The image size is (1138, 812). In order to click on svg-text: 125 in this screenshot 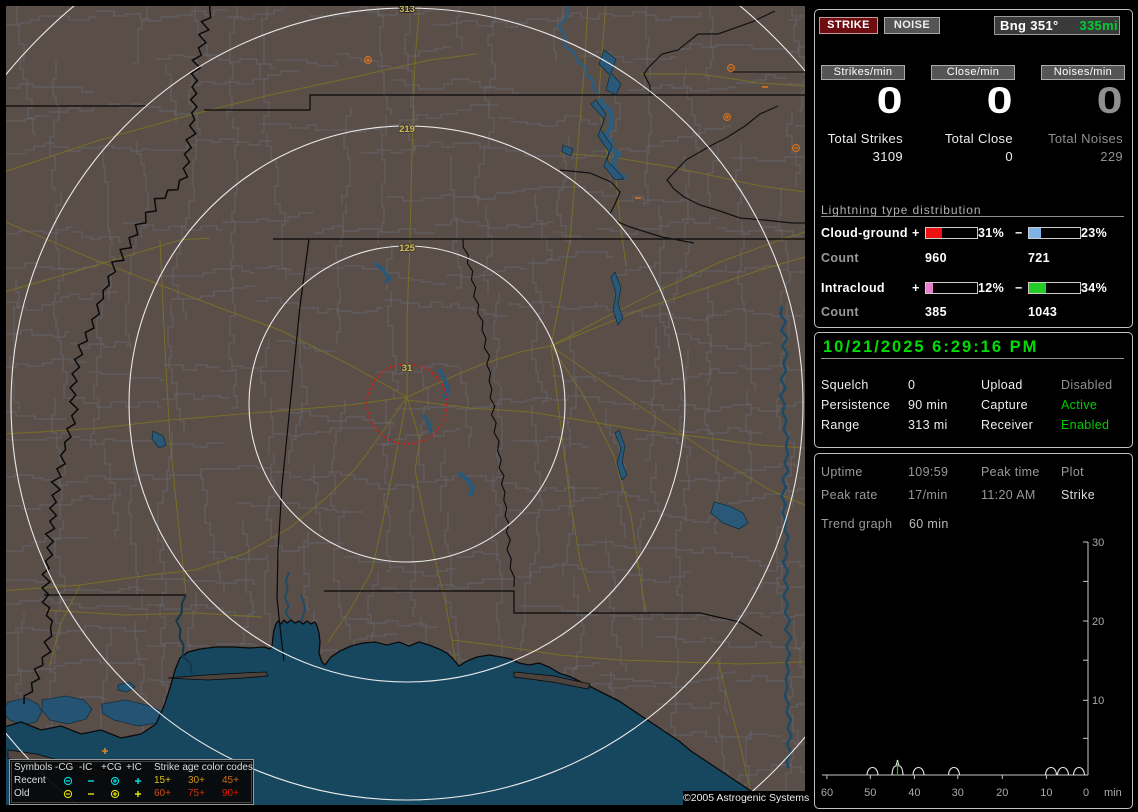, I will do `click(407, 248)`.